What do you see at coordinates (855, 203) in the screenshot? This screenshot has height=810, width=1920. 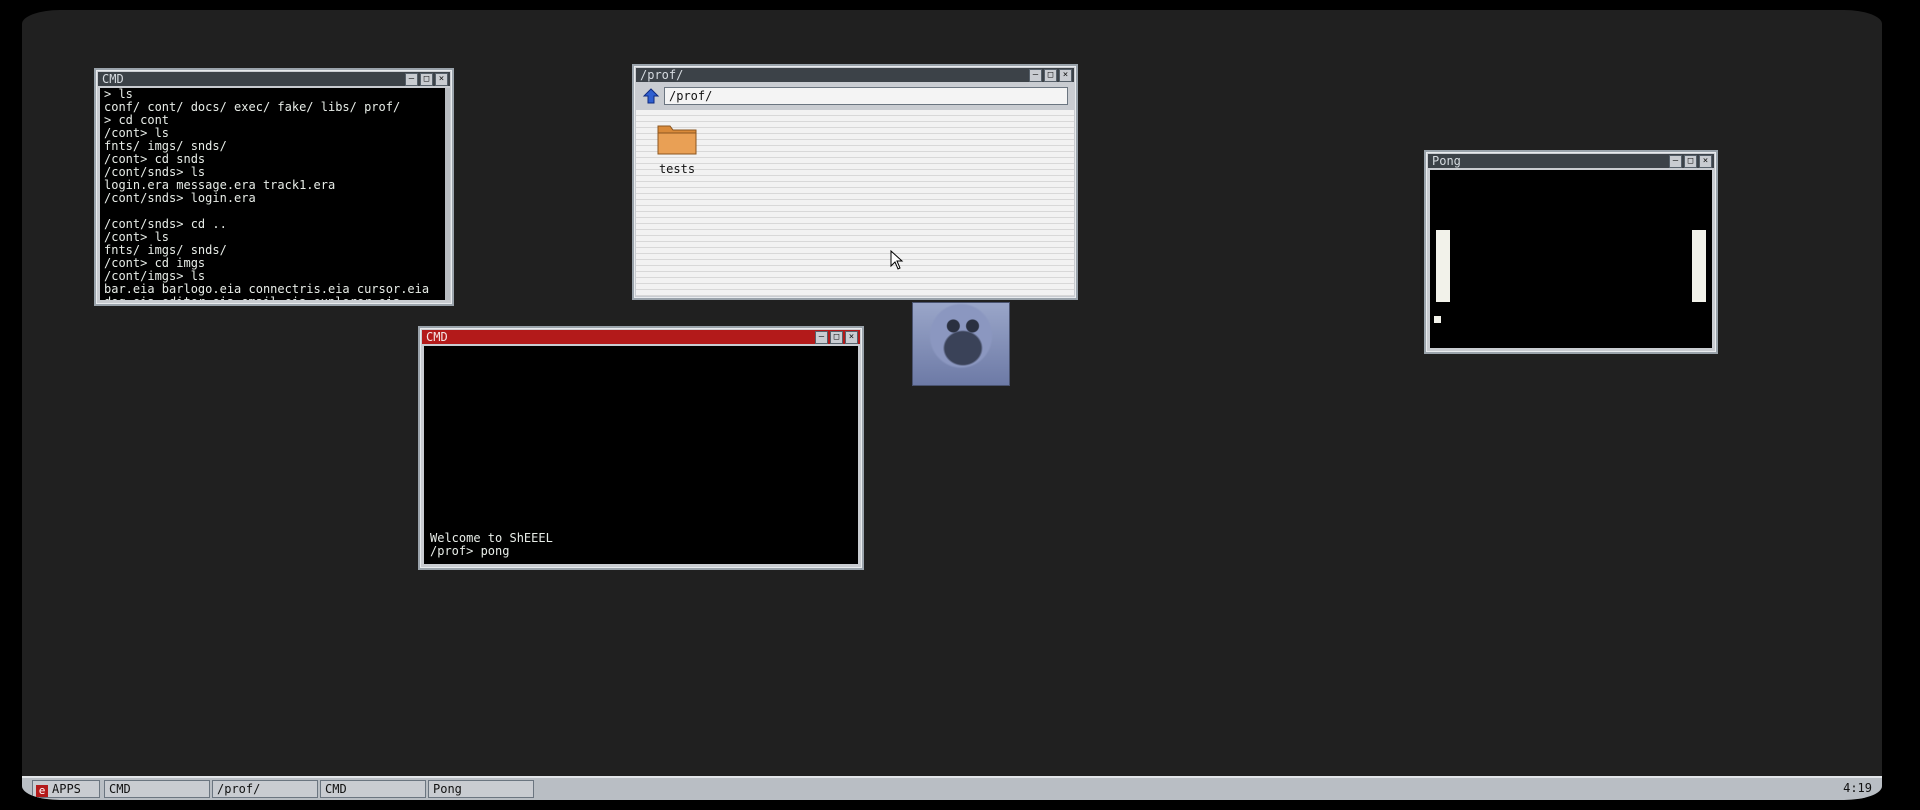 I see `file-list: tests` at bounding box center [855, 203].